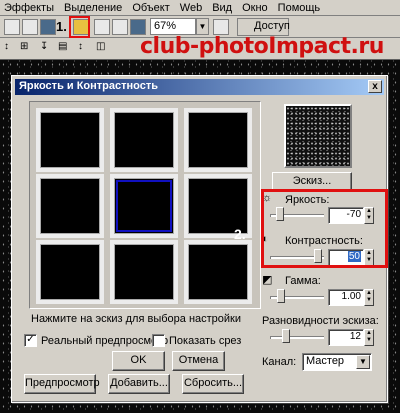 Image resolution: width=400 pixels, height=413 pixels. What do you see at coordinates (375, 86) in the screenshot?
I see `close-icon: x` at bounding box center [375, 86].